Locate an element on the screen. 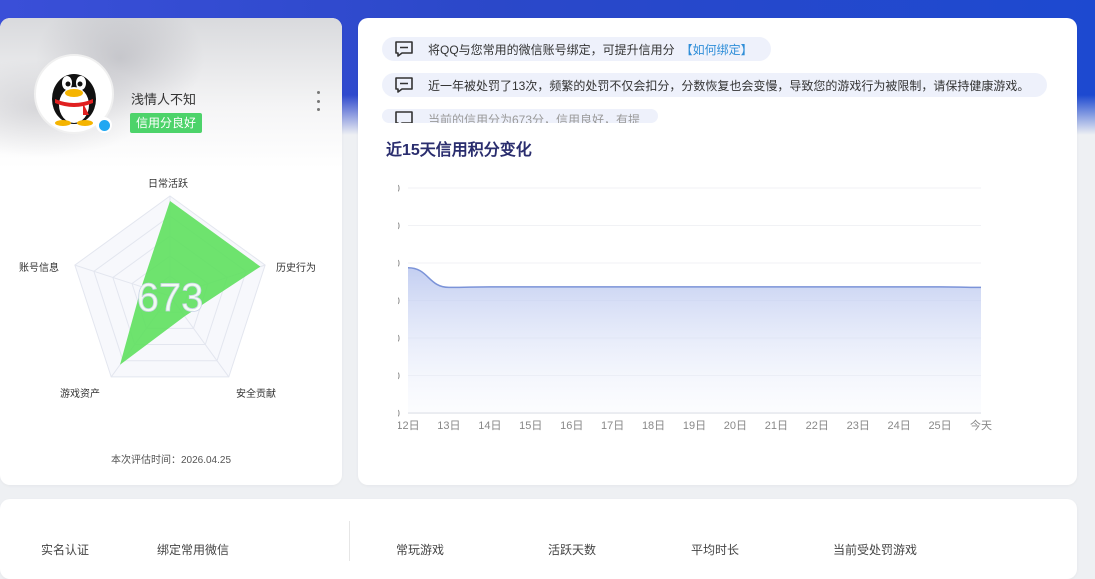 The height and width of the screenshot is (579, 1095). radar-label-game-assets: 游戏资产 is located at coordinates (80, 394).